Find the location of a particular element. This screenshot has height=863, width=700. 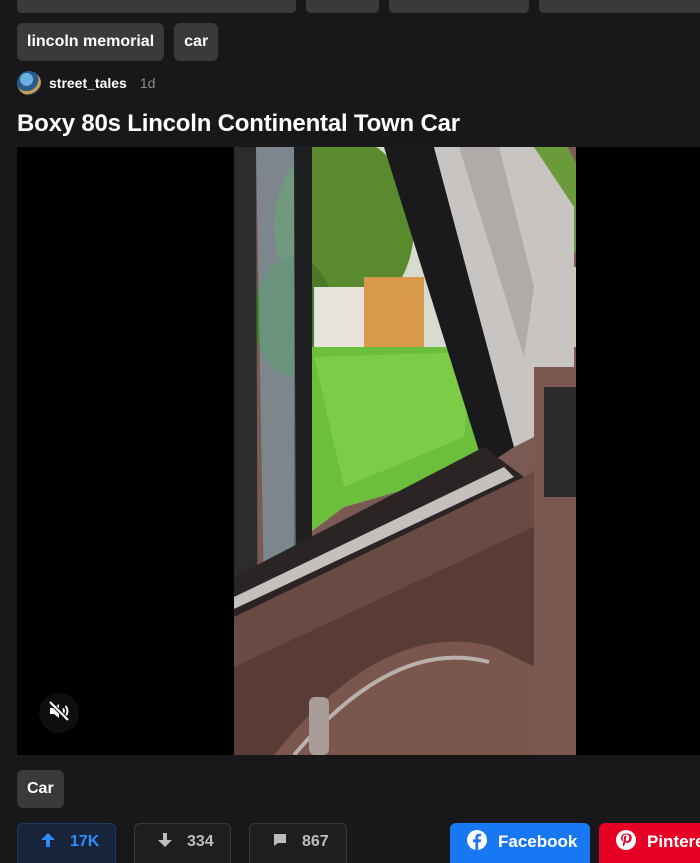

mute-icon is located at coordinates (59, 713).